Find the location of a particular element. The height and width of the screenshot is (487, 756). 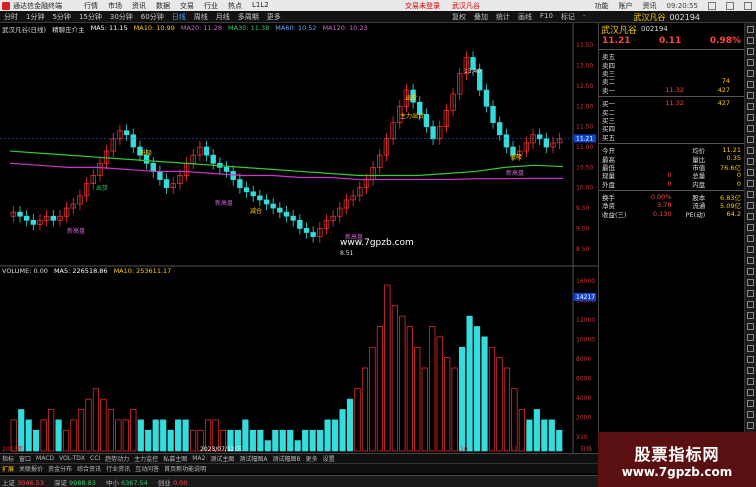

menu-zixun-right: 资讯 is located at coordinates (650, 6).